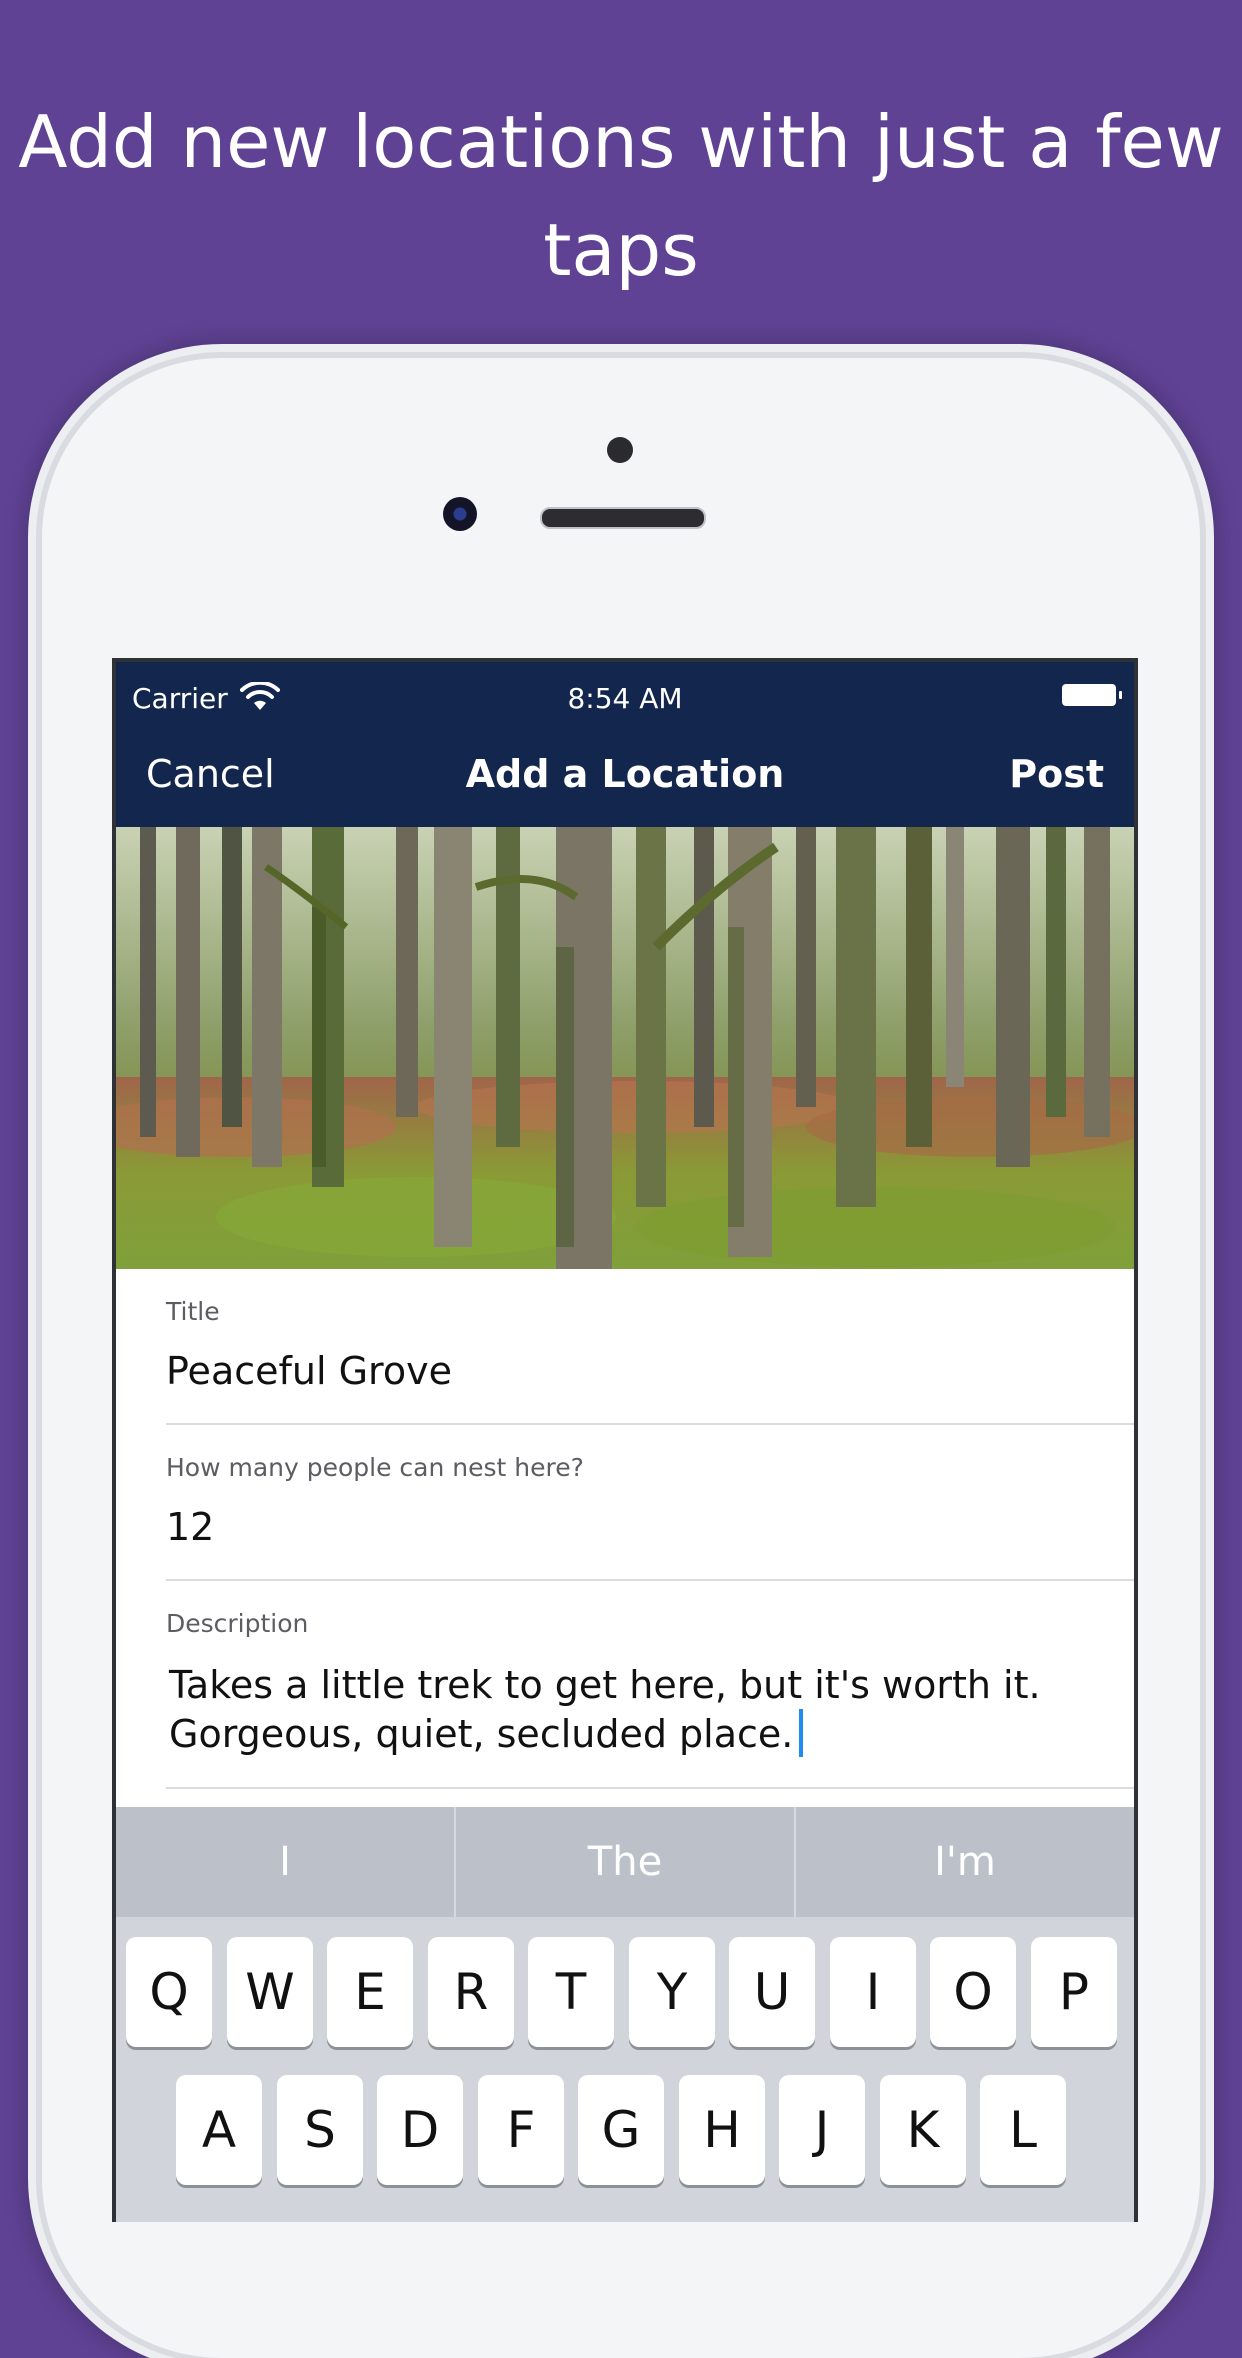  I want to click on key-y: Y, so click(672, 1992).